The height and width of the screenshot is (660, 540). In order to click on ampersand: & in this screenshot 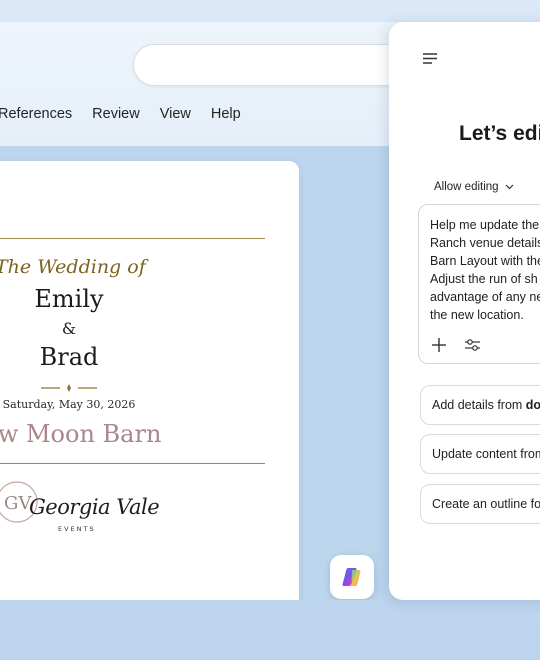, I will do `click(69, 328)`.